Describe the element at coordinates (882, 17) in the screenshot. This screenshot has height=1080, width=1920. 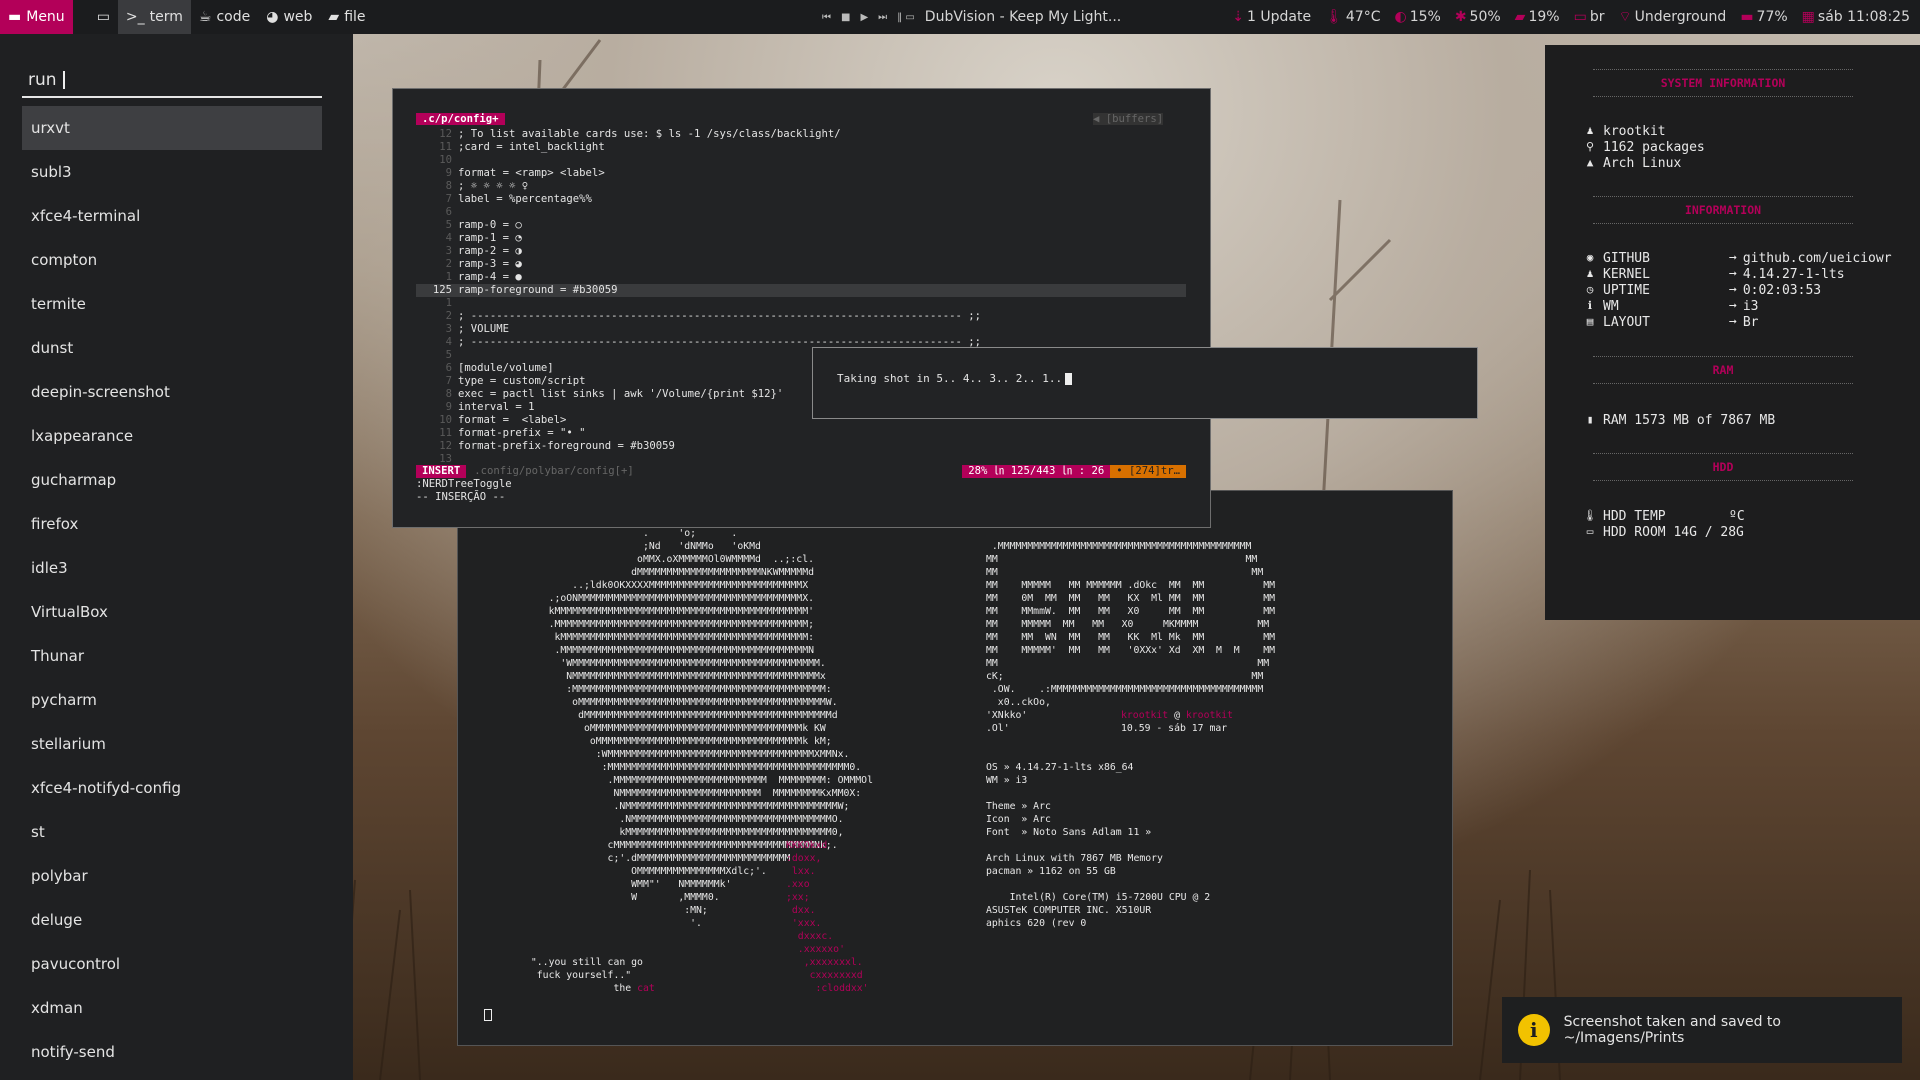
I see `next-icon: ⏭` at that location.